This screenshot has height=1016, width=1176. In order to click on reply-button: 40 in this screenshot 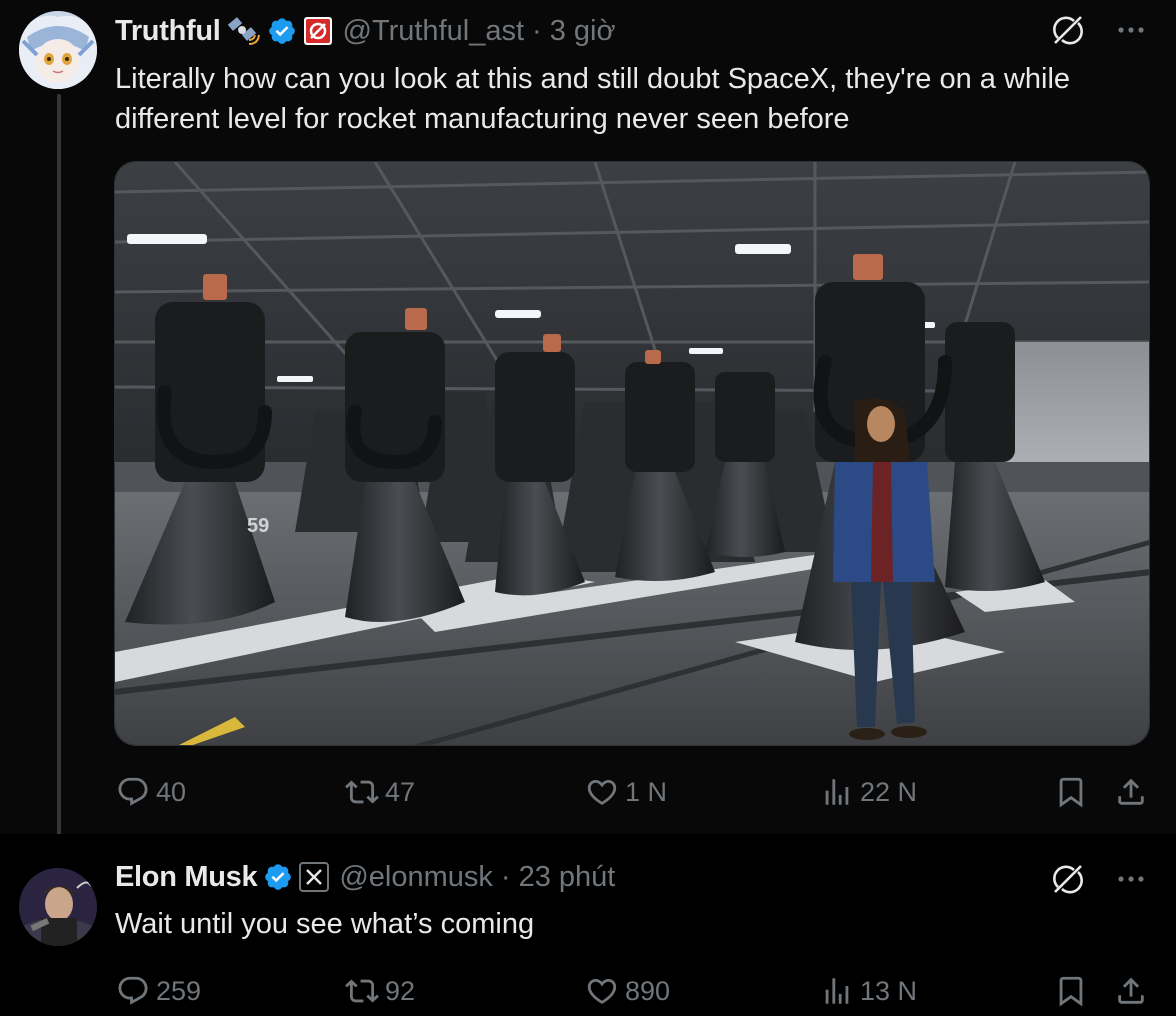, I will do `click(151, 792)`.